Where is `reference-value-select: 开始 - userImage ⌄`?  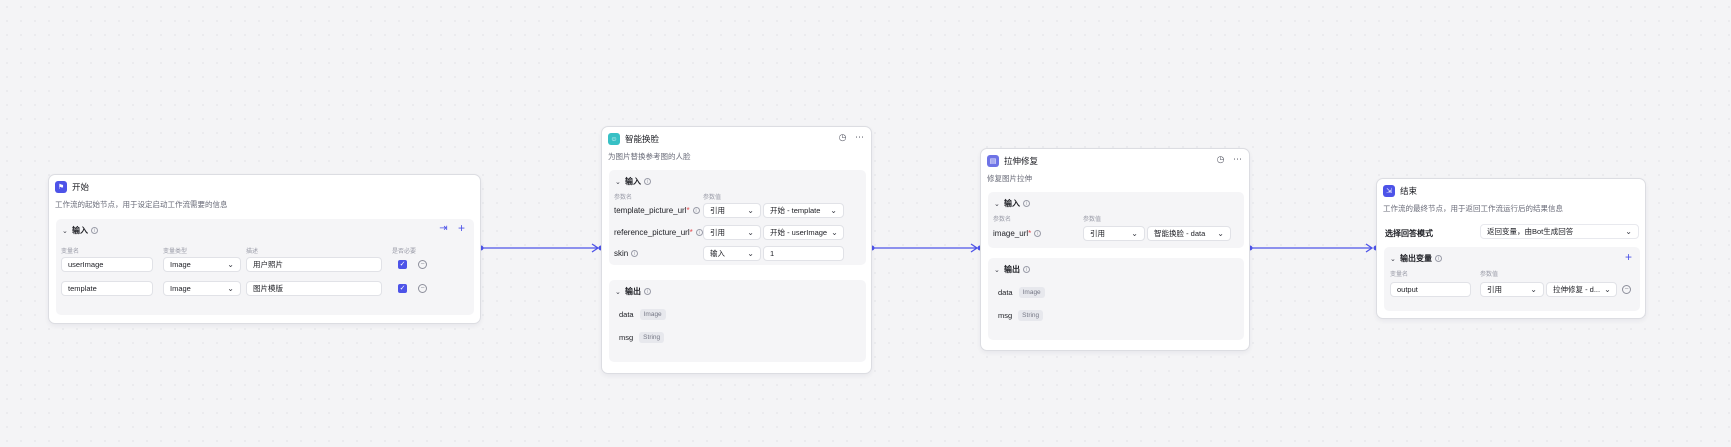 reference-value-select: 开始 - userImage ⌄ is located at coordinates (803, 232).